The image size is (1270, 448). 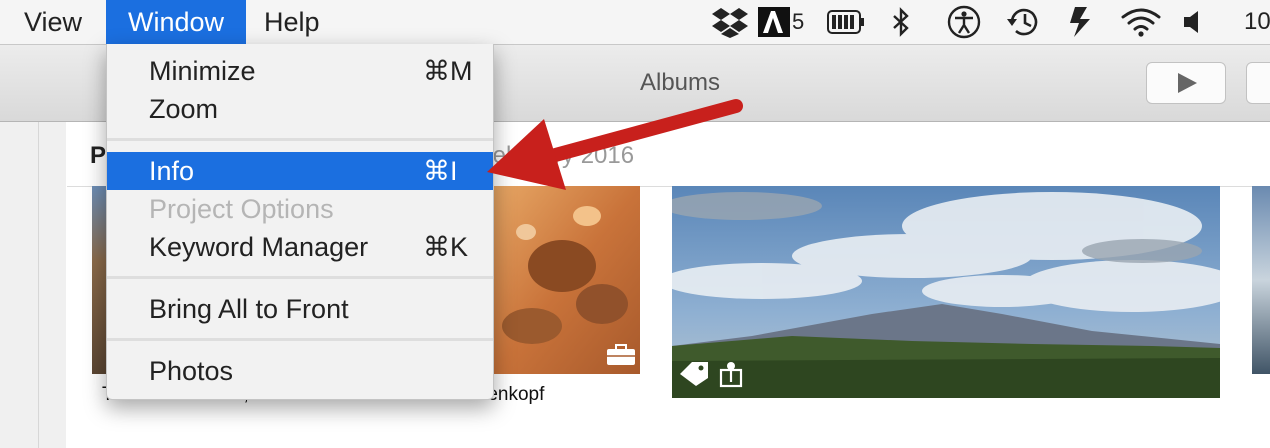 I want to click on menu-item-shortcut: ⌘I, so click(x=440, y=171).